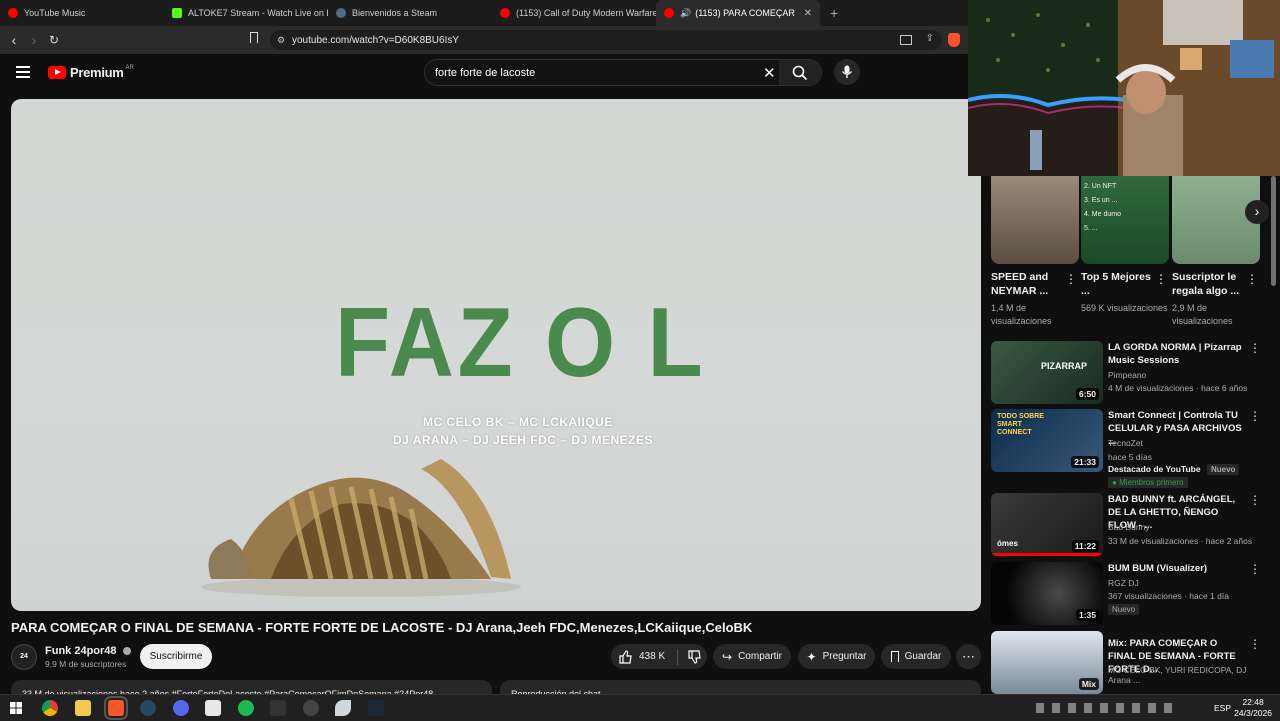 The image size is (1280, 721). What do you see at coordinates (254, 37) in the screenshot?
I see `bookmark-icon` at bounding box center [254, 37].